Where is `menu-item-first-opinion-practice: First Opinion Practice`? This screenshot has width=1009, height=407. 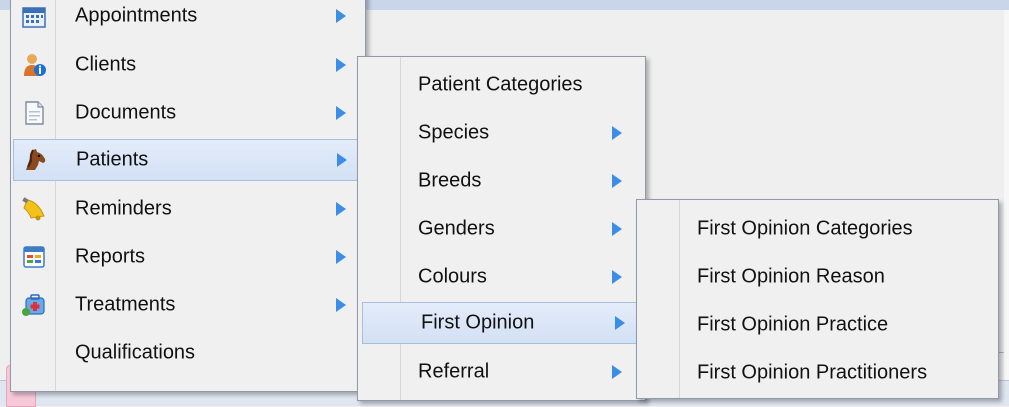 menu-item-first-opinion-practice: First Opinion Practice is located at coordinates (817, 325).